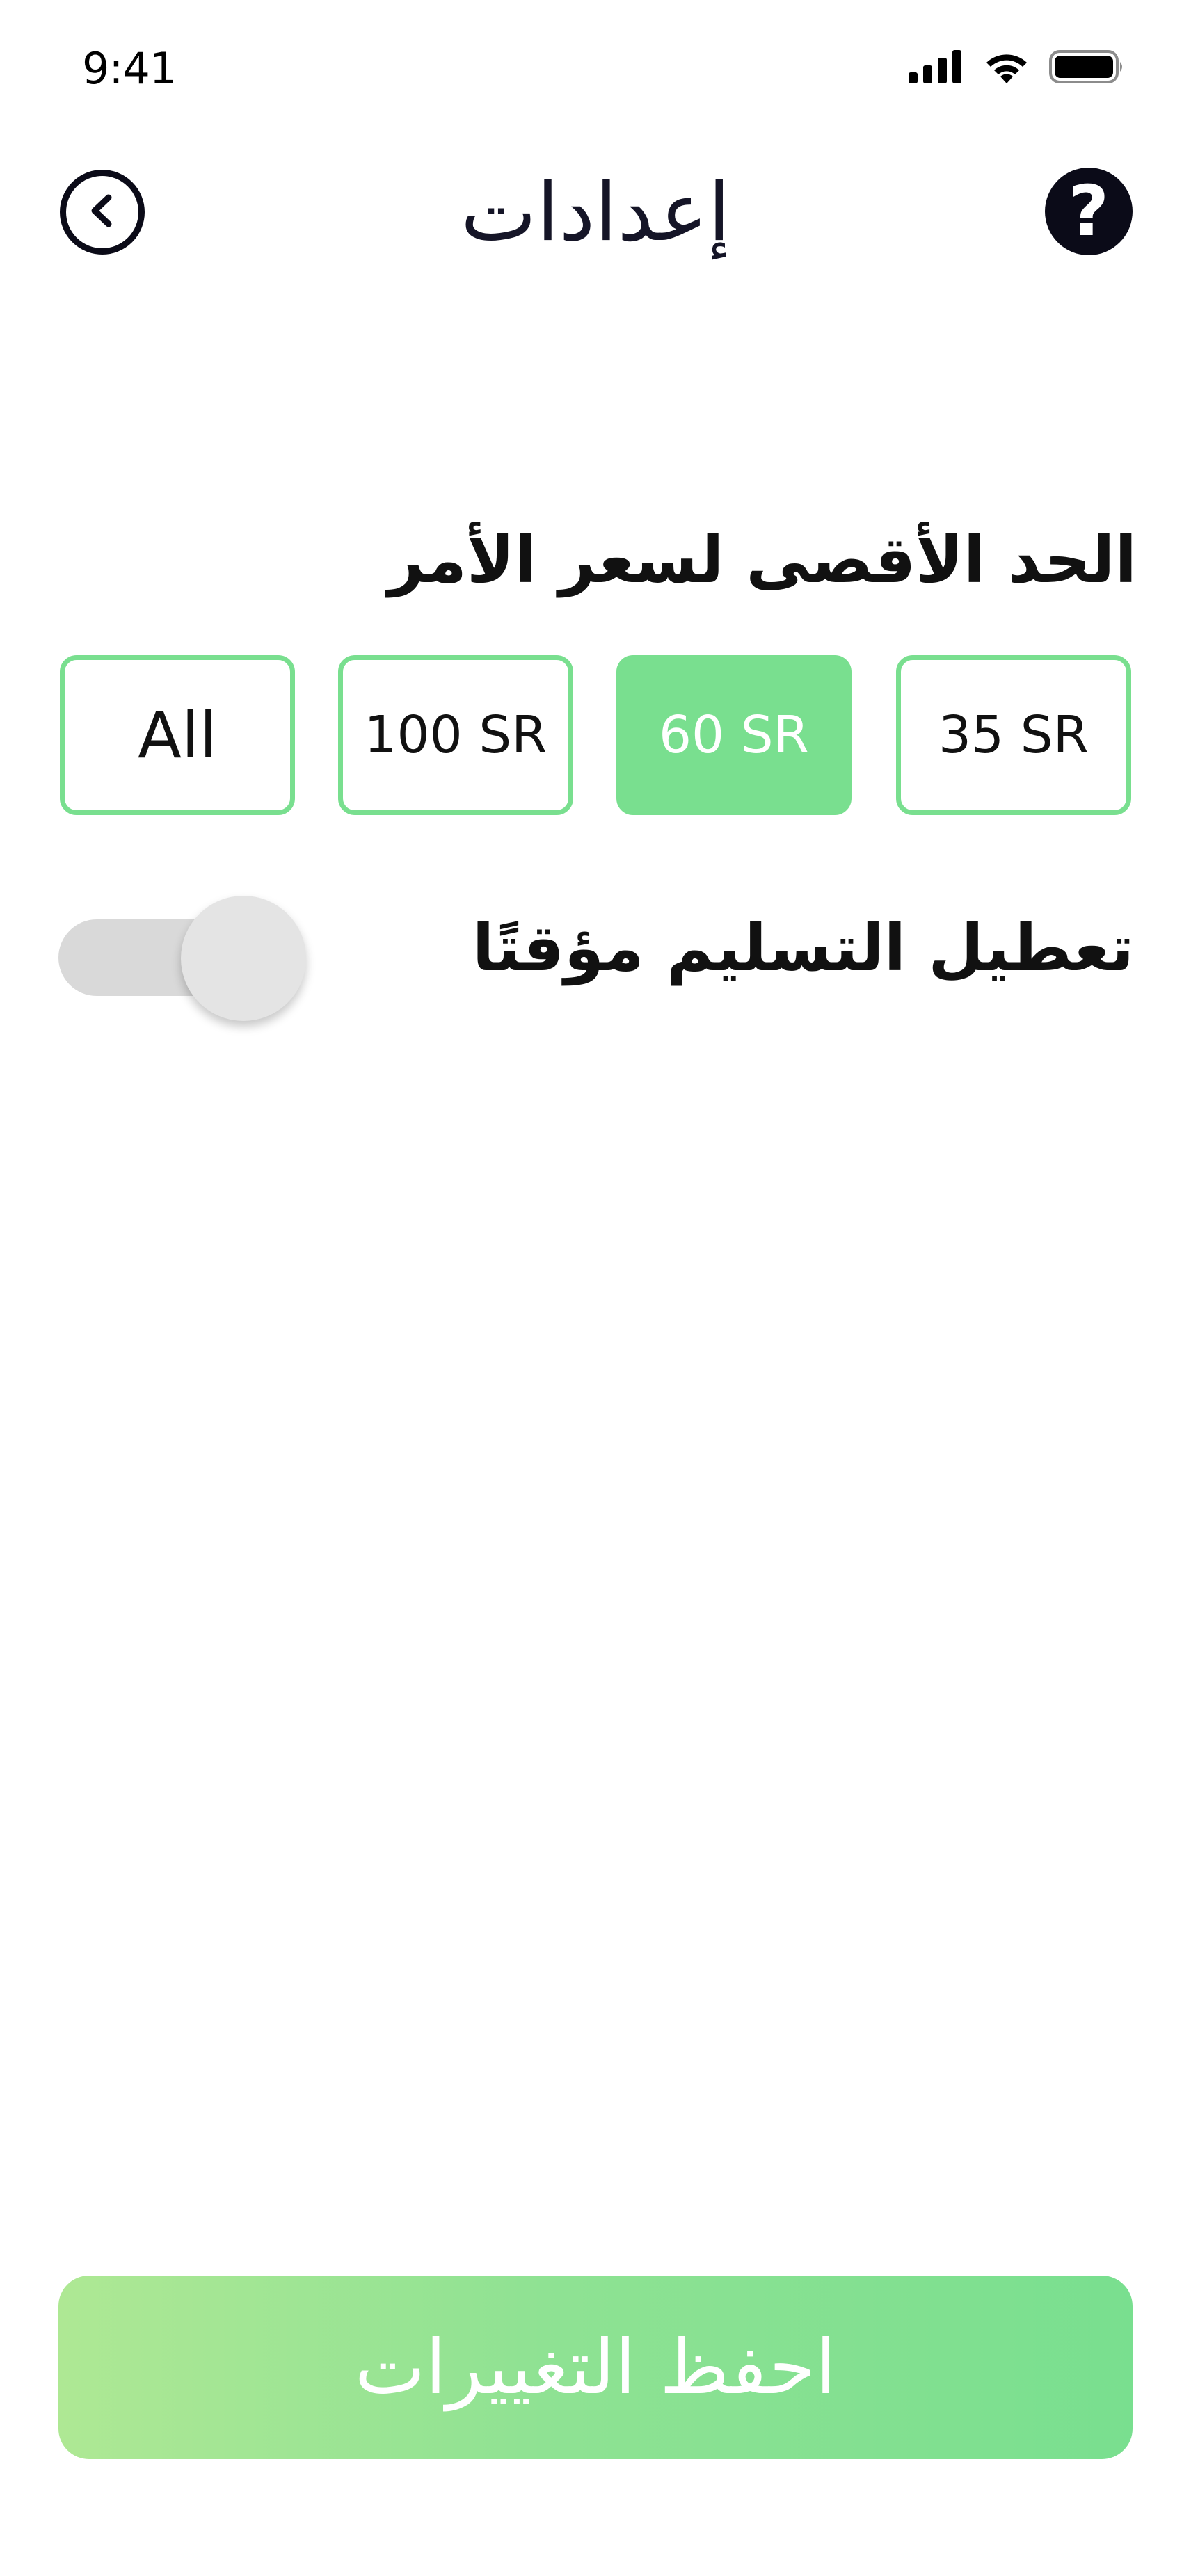  What do you see at coordinates (734, 735) in the screenshot?
I see `price-option-60: 60 SR` at bounding box center [734, 735].